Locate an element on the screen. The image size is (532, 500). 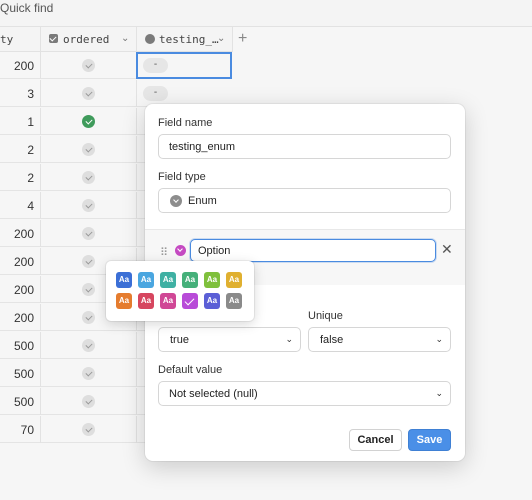
cell-value: 1 is located at coordinates (30, 122).